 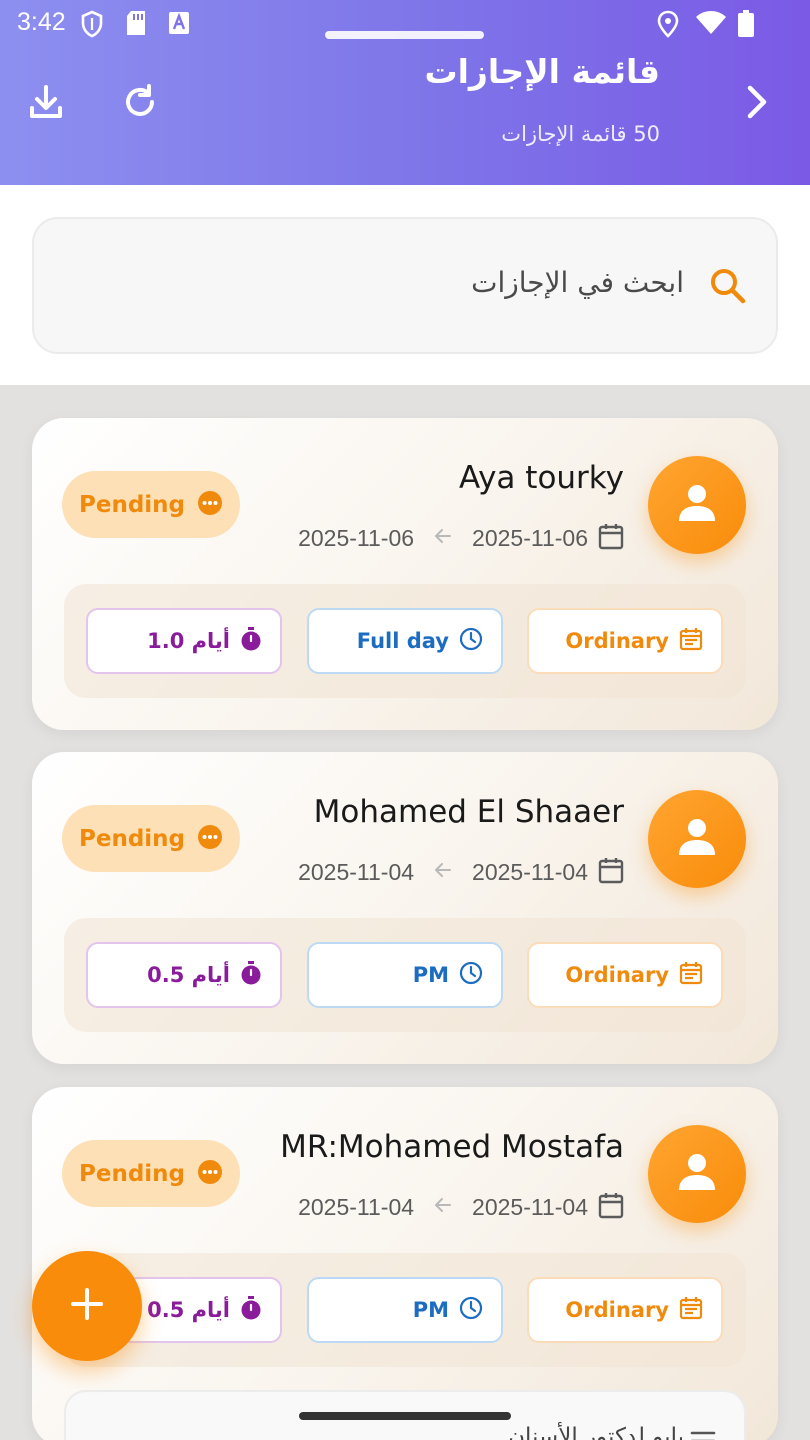 What do you see at coordinates (461, 538) in the screenshot?
I see `date-range: 2025-11-06 2025-11-06` at bounding box center [461, 538].